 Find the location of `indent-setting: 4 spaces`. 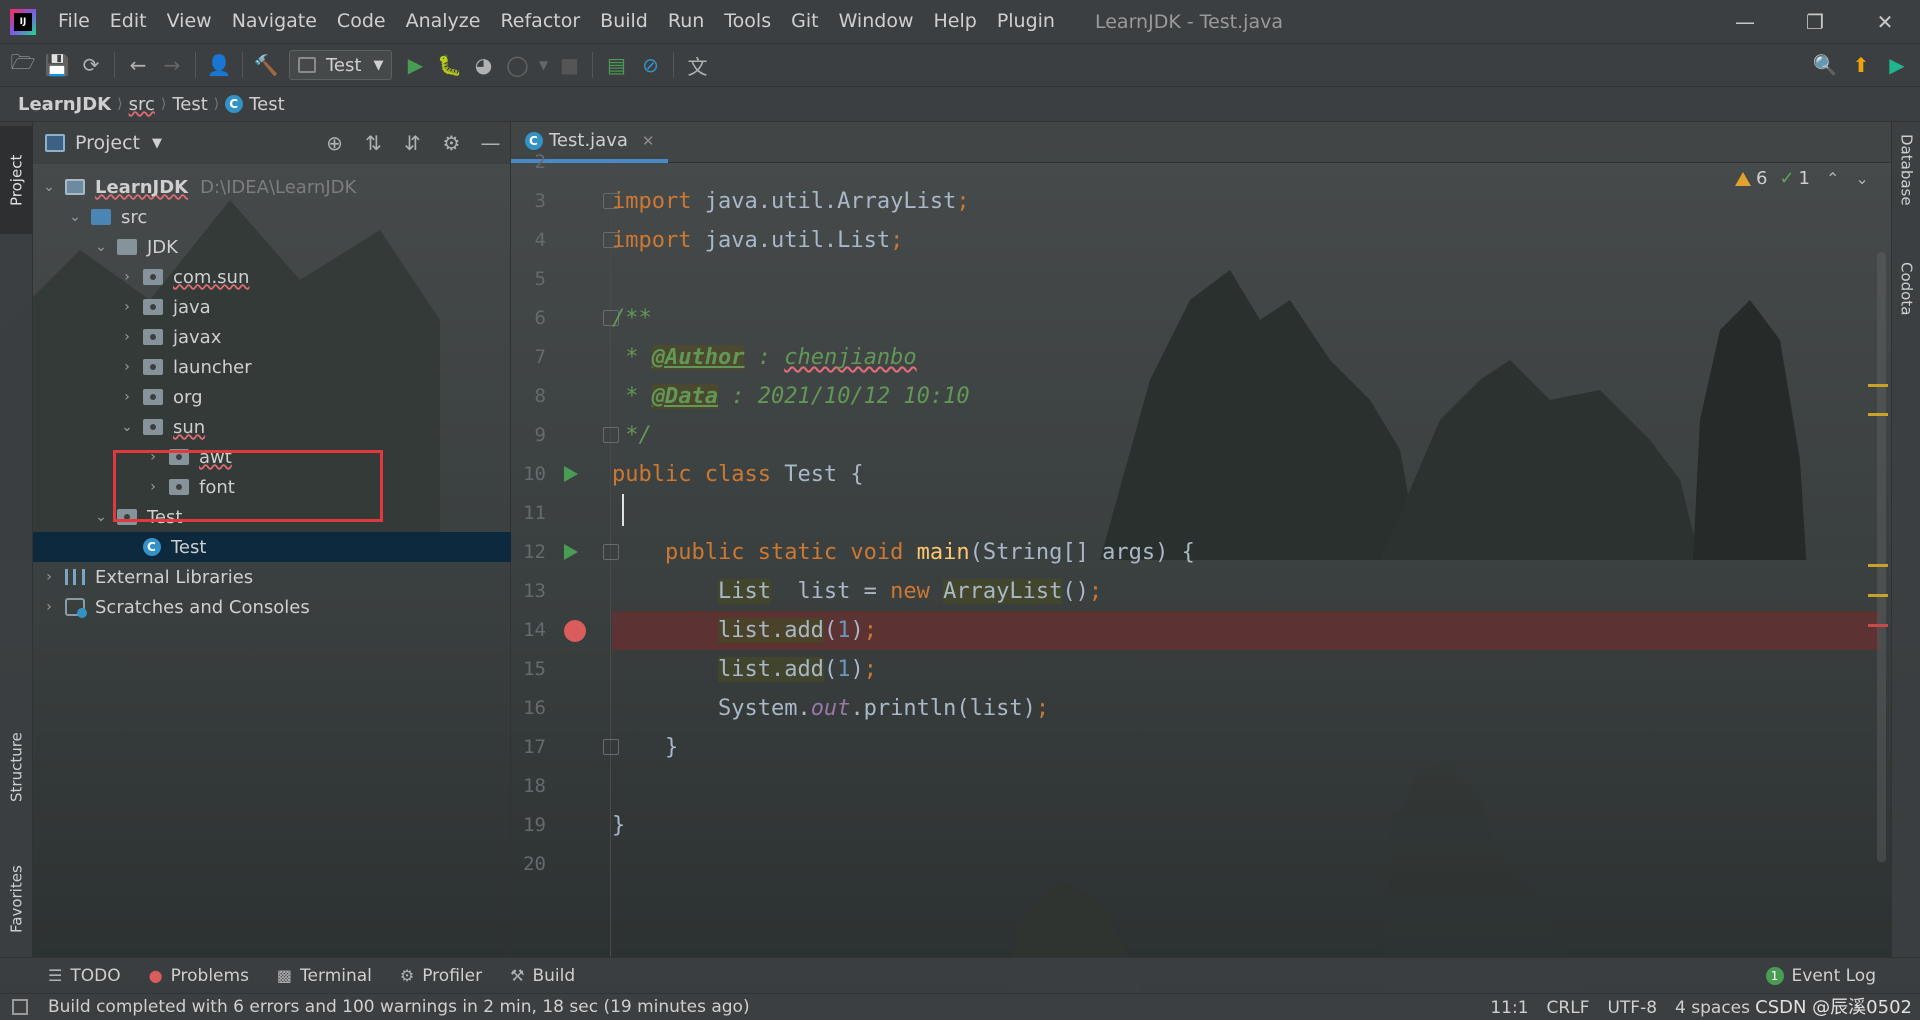

indent-setting: 4 spaces is located at coordinates (1712, 1008).